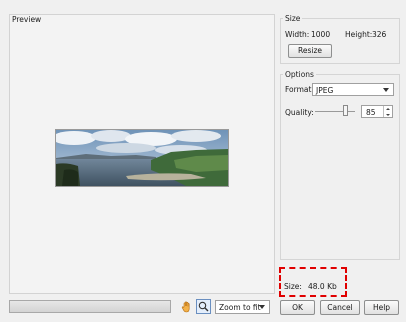 This screenshot has height=322, width=406. What do you see at coordinates (297, 34) in the screenshot?
I see `width-label: Width:` at bounding box center [297, 34].